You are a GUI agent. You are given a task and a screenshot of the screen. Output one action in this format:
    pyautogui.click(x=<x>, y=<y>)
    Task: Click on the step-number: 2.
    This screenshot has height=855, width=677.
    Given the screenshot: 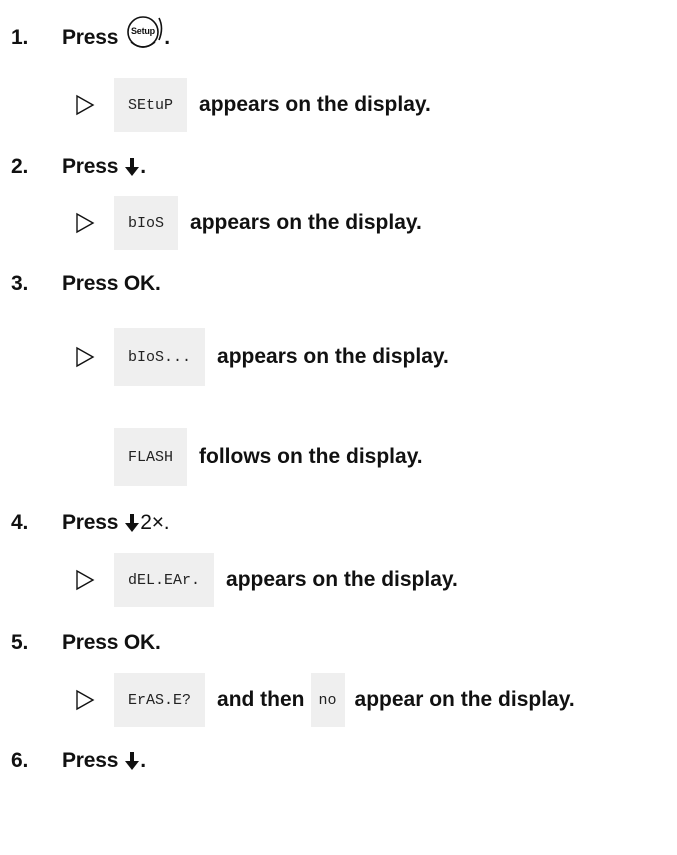 What is the action you would take?
    pyautogui.click(x=20, y=166)
    